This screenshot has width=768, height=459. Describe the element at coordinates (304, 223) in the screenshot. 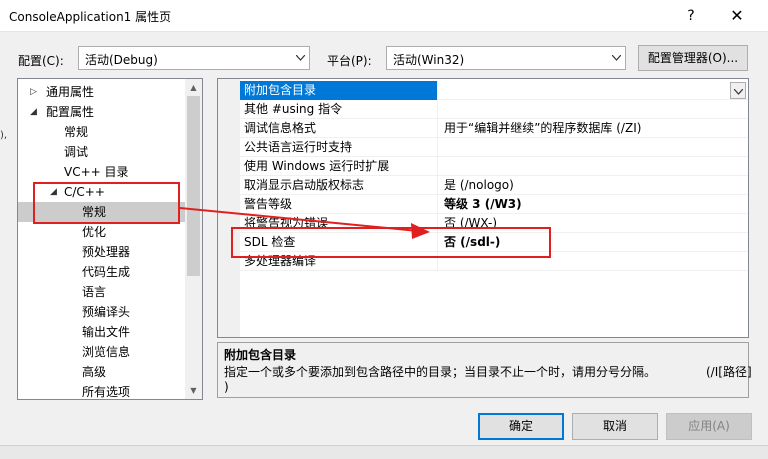

I see `annotation-arrow` at that location.